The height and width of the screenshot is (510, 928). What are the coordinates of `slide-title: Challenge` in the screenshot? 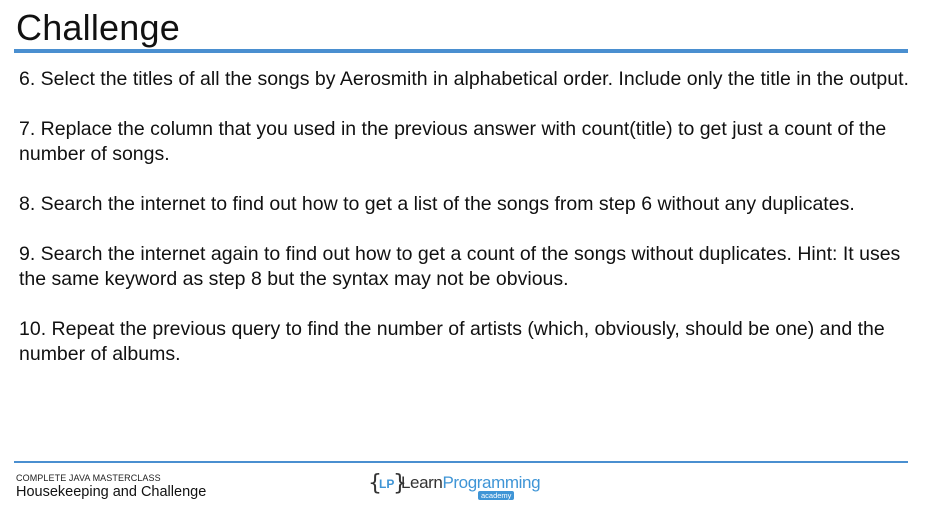 It's located at (98, 27).